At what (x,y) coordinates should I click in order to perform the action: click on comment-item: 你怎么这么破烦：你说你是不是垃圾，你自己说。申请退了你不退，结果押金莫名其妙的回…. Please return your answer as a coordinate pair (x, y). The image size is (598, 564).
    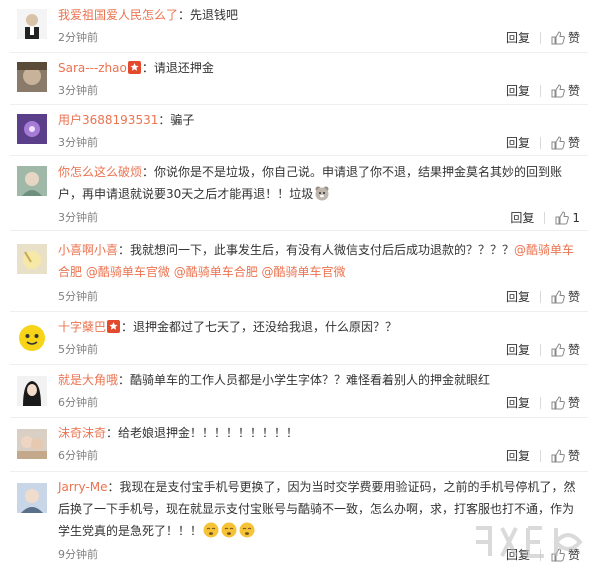
    Looking at the image, I should click on (299, 193).